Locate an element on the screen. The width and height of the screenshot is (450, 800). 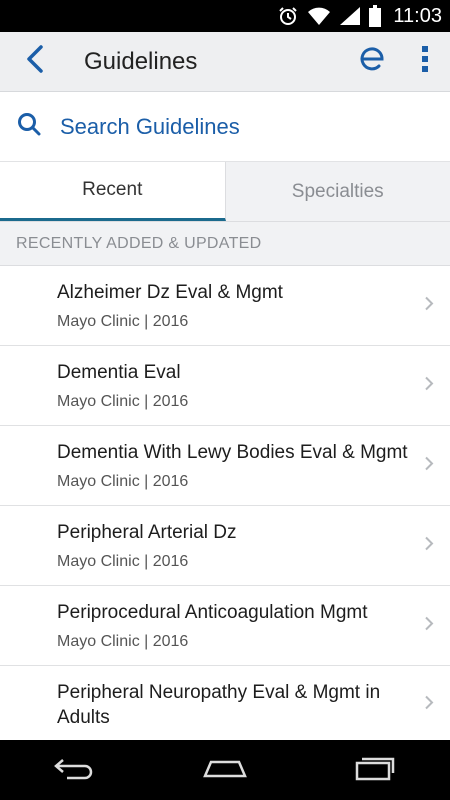
item-title: Alzheimer Dz Eval & Mgmt is located at coordinates (170, 292).